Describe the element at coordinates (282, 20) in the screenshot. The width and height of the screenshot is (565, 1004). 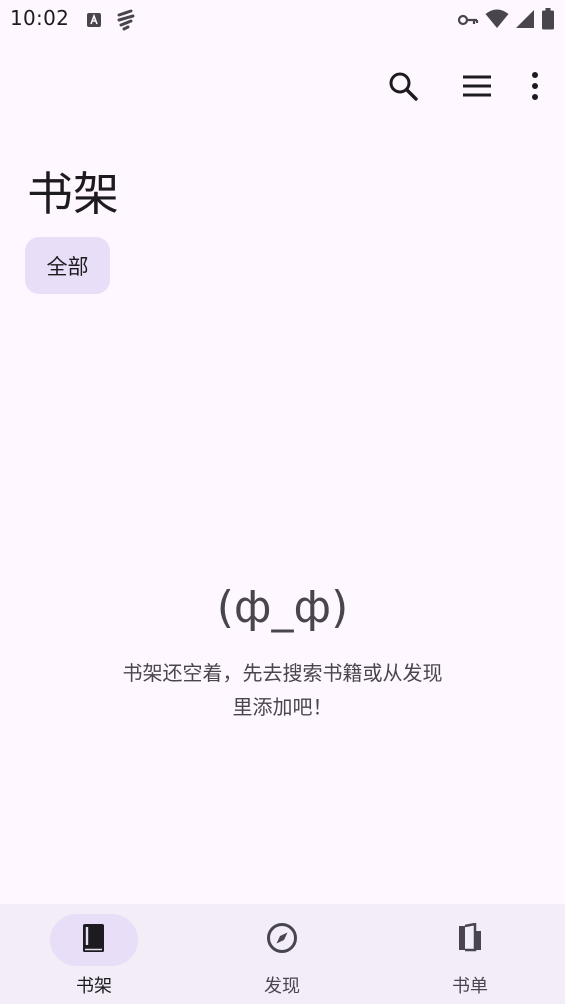
I see `status-bar: 10:02` at that location.